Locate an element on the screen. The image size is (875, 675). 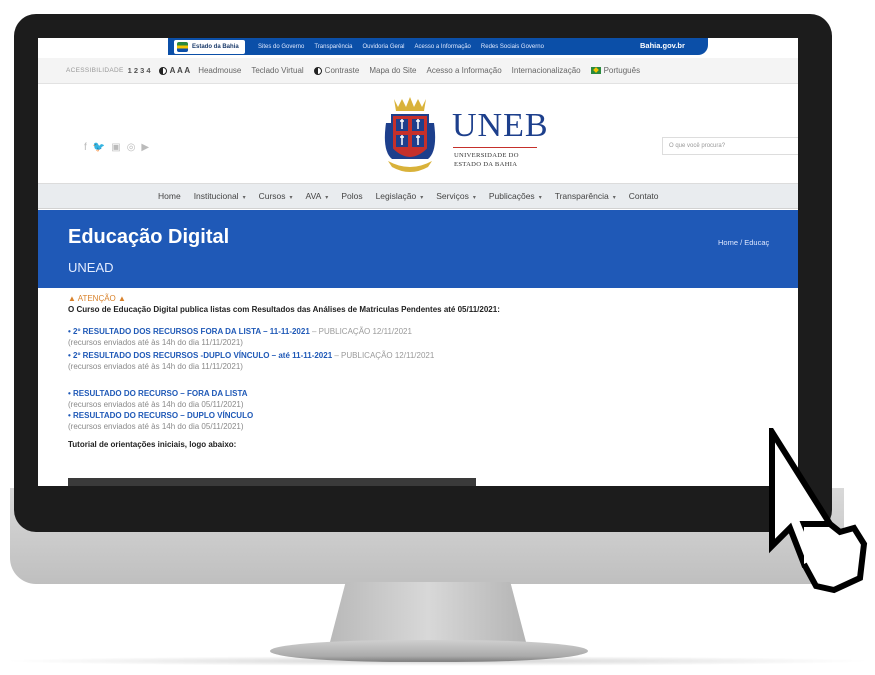
nav-item-label: AVA is located at coordinates (313, 196).